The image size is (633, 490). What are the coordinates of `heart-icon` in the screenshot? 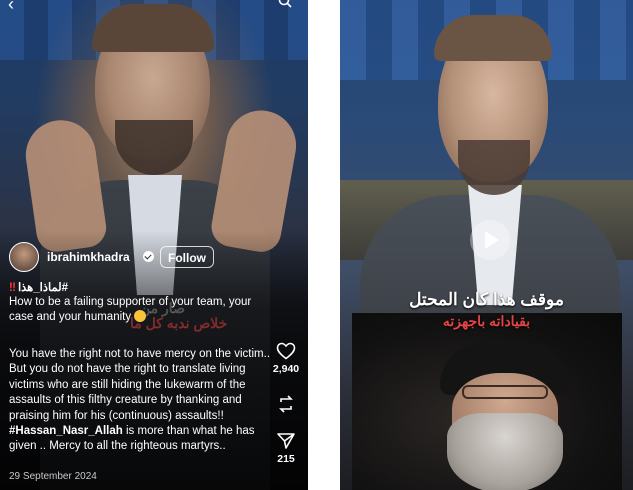 It's located at (286, 351).